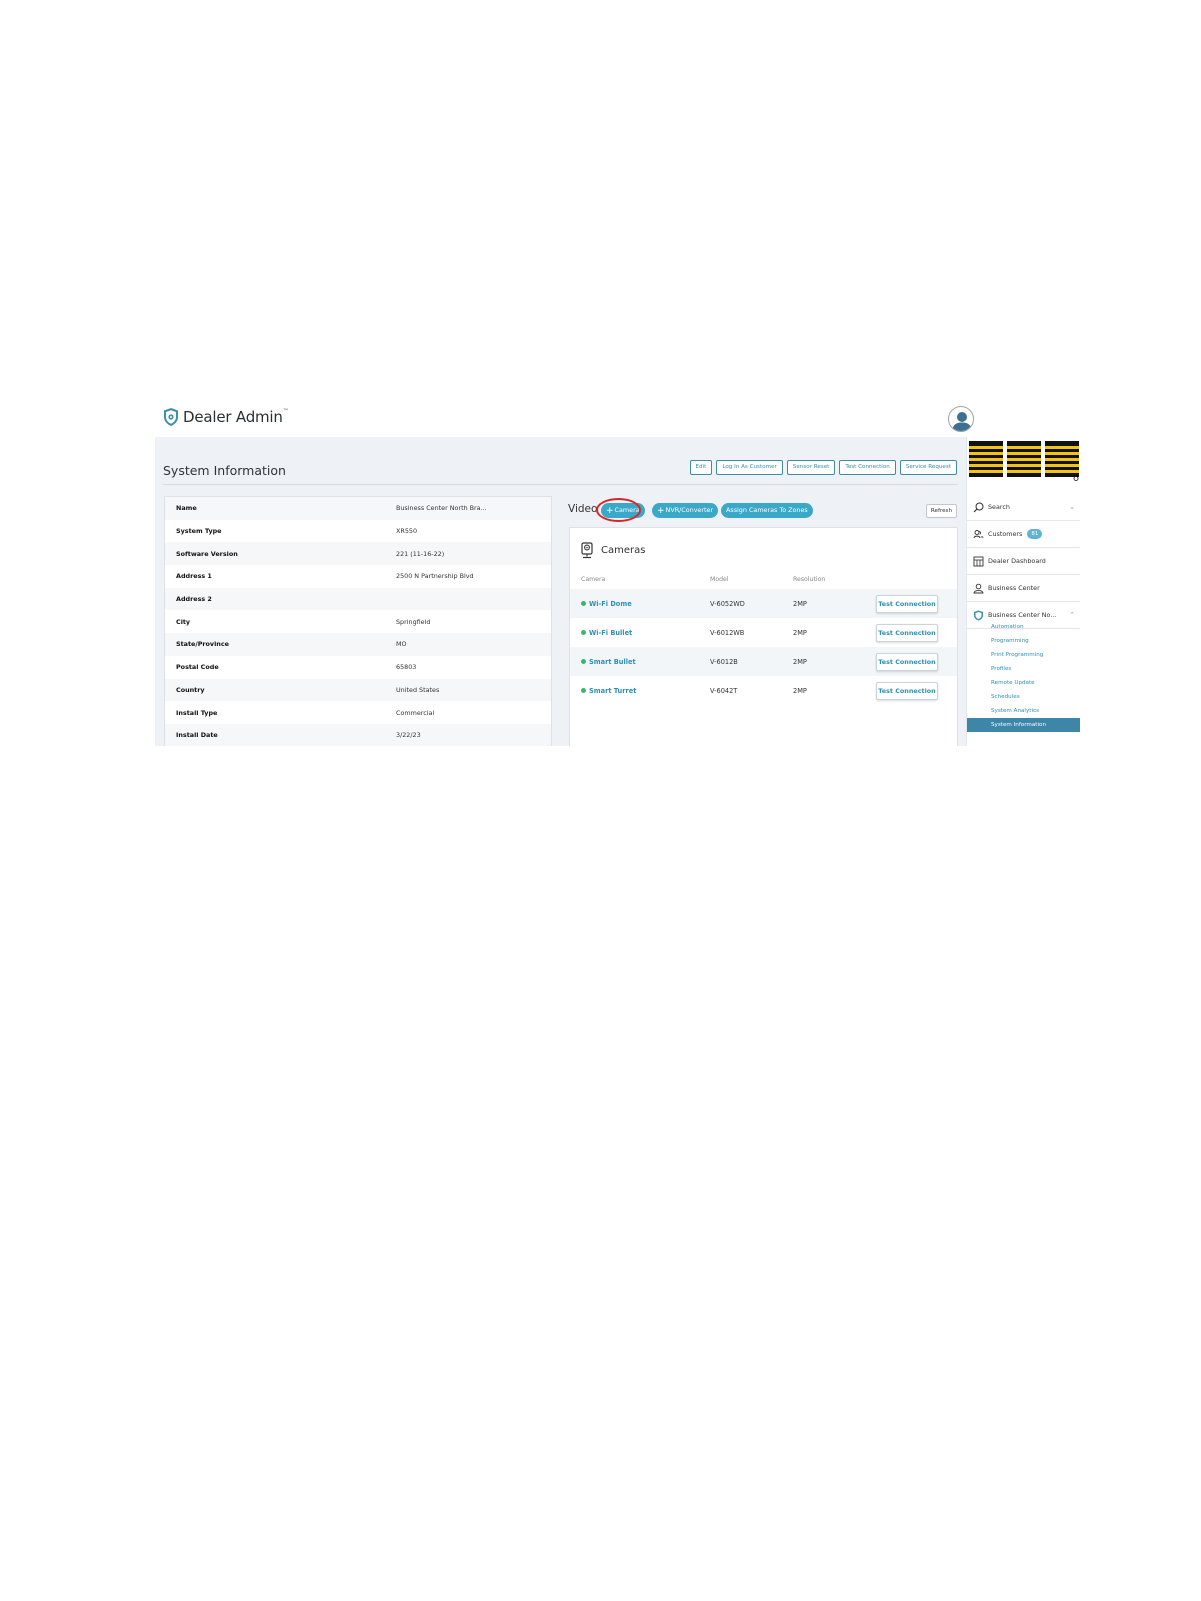 The width and height of the screenshot is (1201, 1601). What do you see at coordinates (197, 712) in the screenshot?
I see `info-label: Install Type` at bounding box center [197, 712].